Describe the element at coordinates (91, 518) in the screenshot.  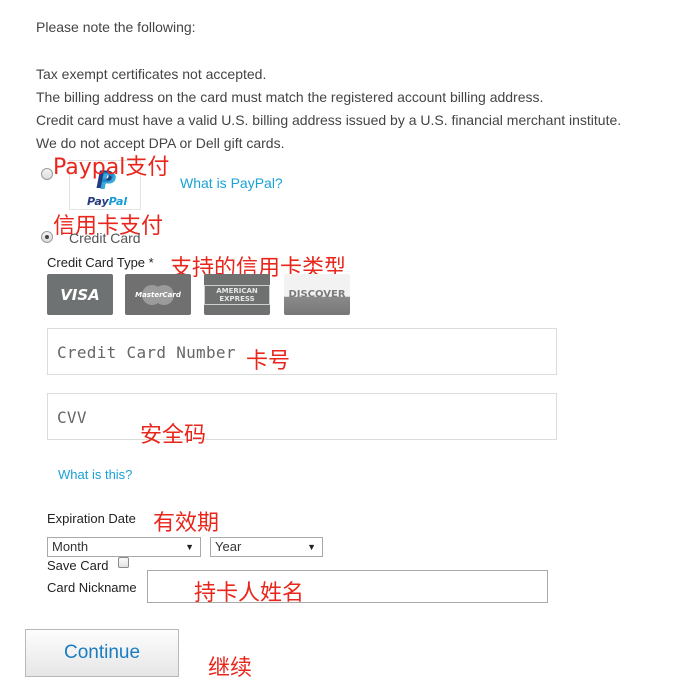
I see `expiration-date-label: Expiration Date` at that location.